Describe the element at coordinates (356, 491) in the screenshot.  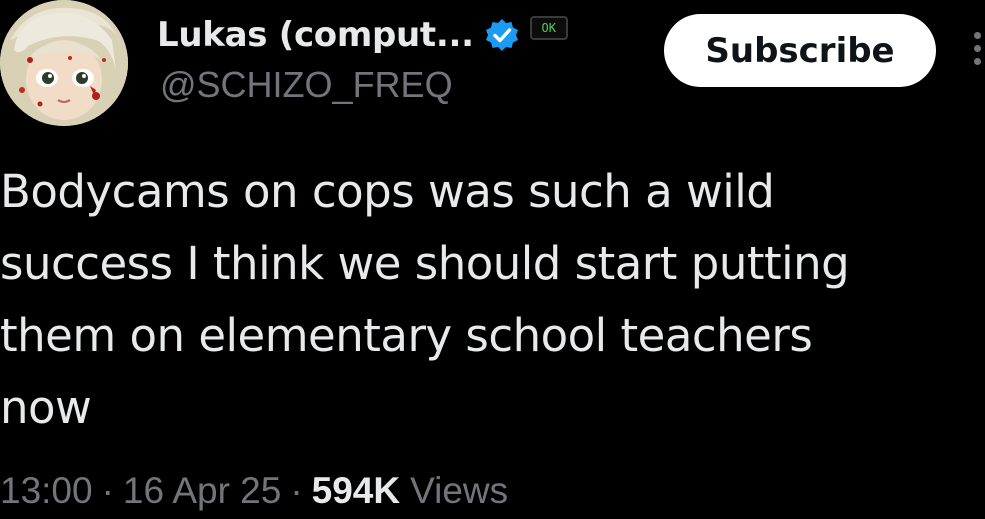
I see `views-count: 594K` at that location.